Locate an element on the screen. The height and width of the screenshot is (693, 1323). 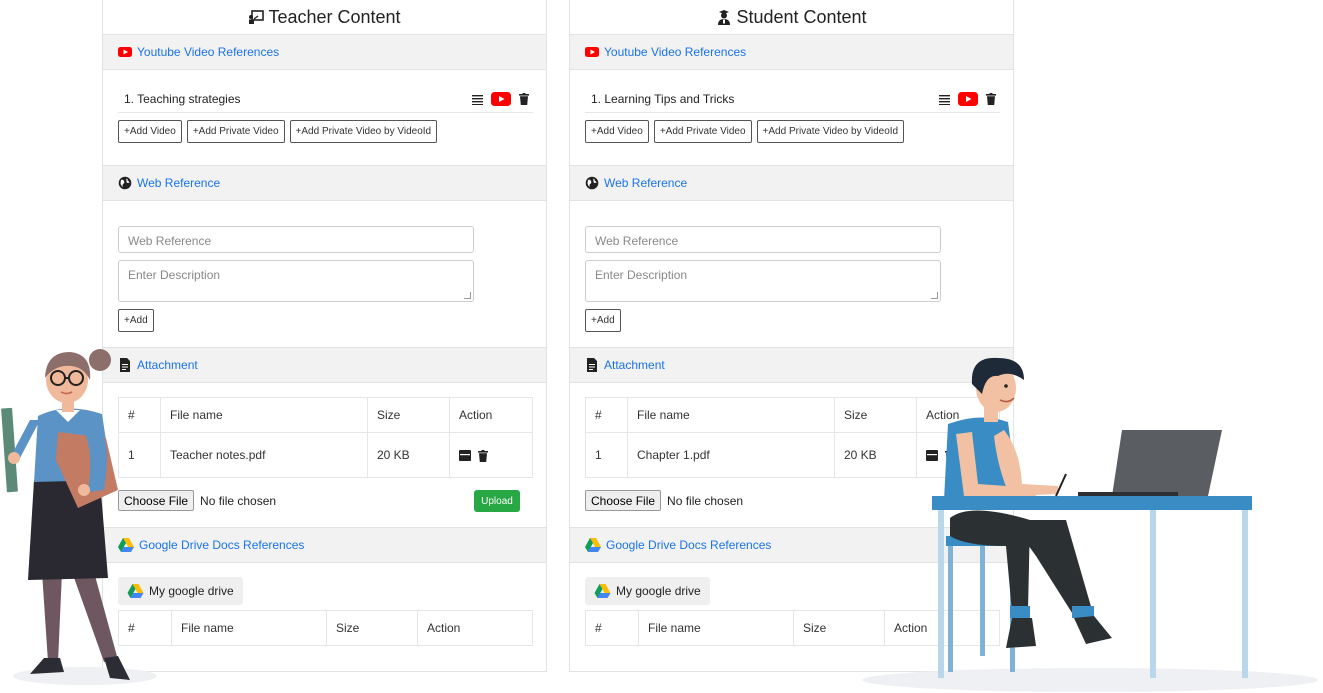
file-name: Teacher notes.pdf is located at coordinates (264, 455).